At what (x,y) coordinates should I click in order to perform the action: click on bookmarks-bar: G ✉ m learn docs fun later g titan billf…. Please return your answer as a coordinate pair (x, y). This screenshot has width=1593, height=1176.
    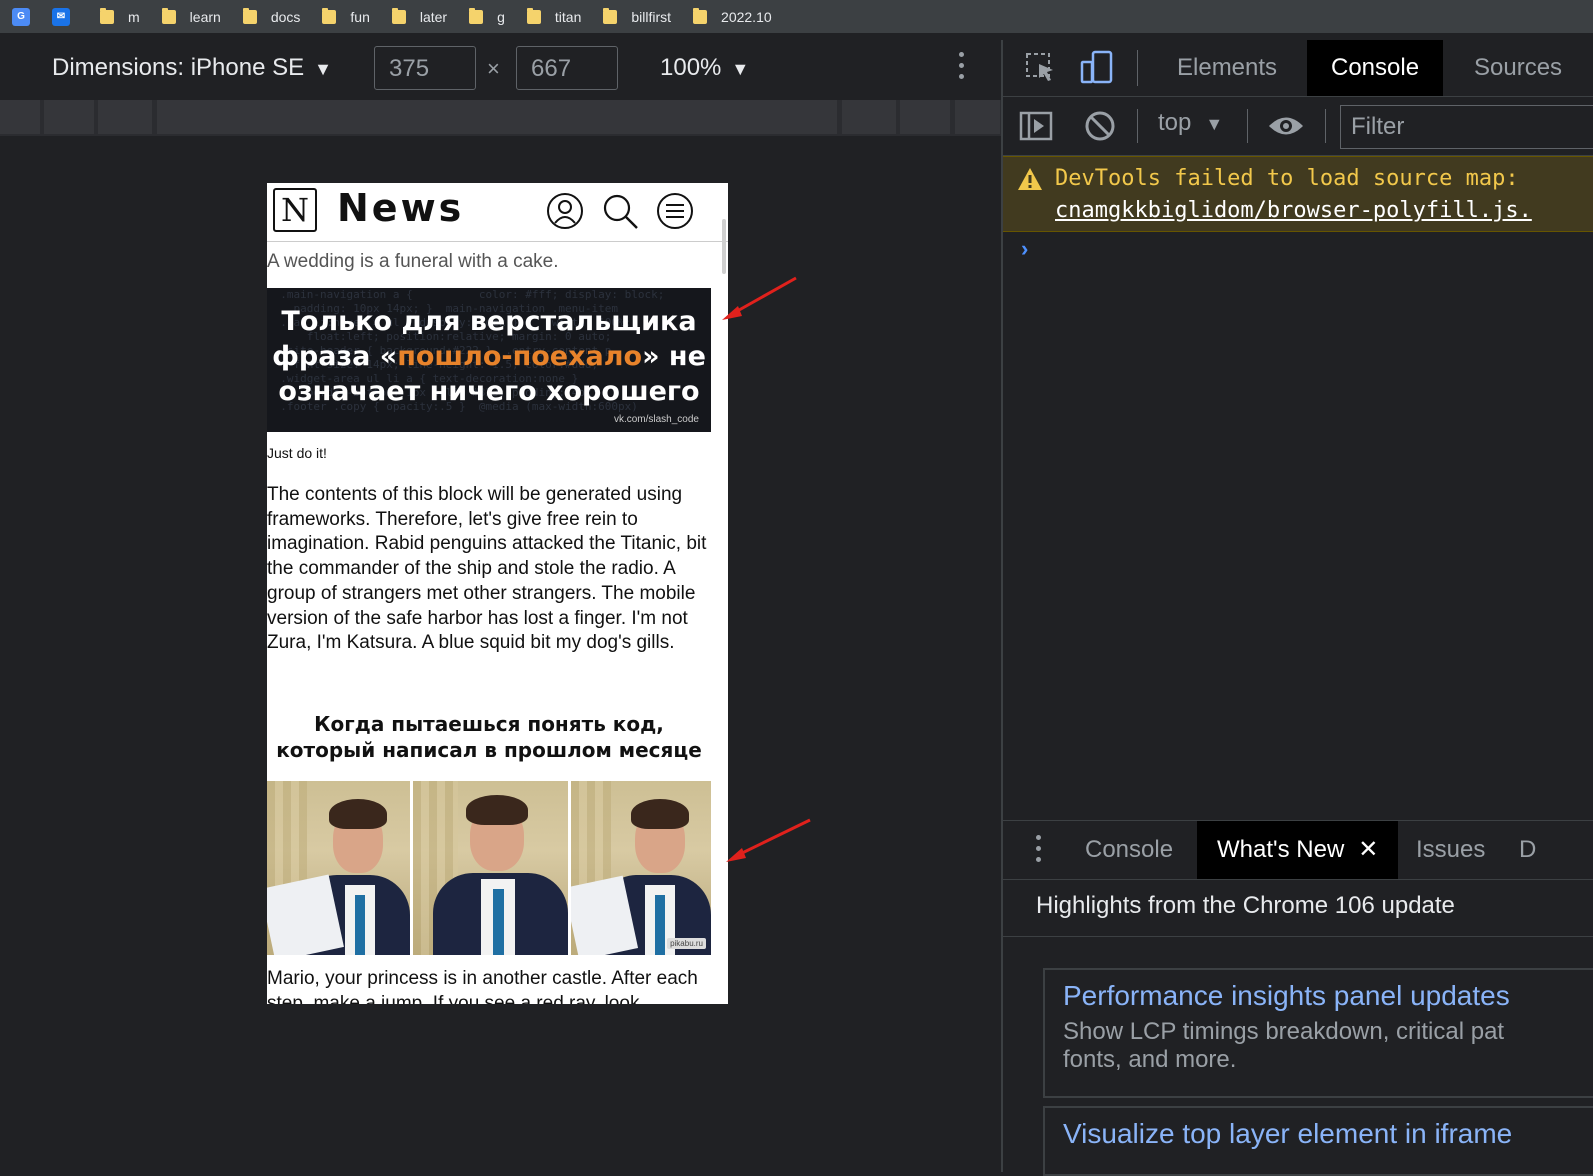
    Looking at the image, I should click on (796, 16).